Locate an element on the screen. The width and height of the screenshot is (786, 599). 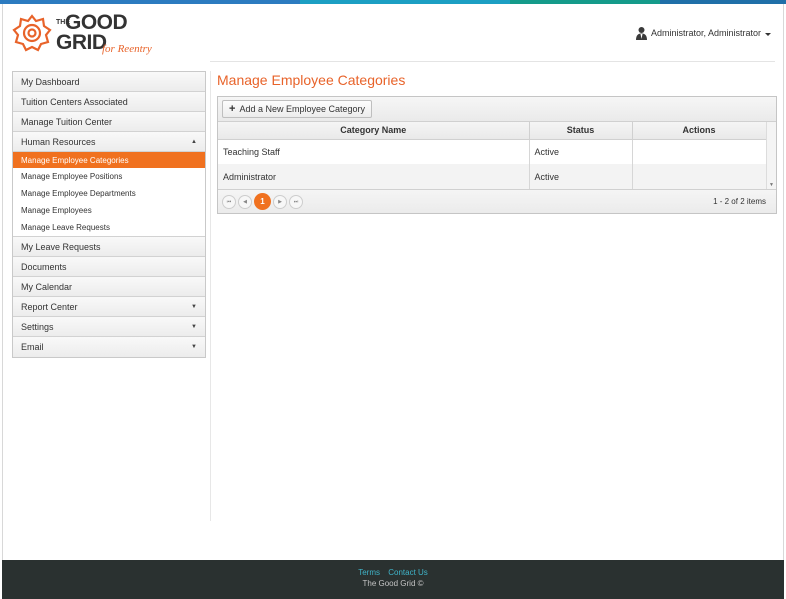
sidebar-item-label: My Dashboard is located at coordinates (50, 81).